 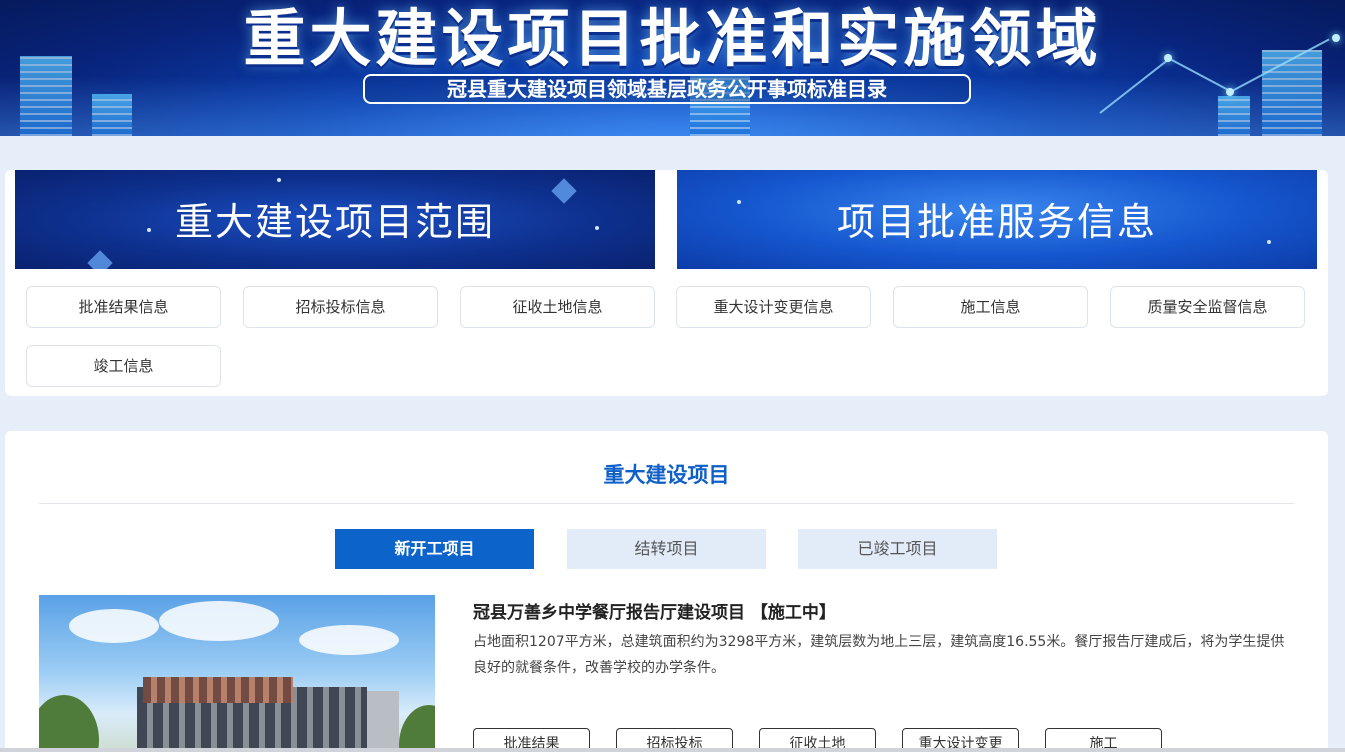 What do you see at coordinates (218, 690) in the screenshot?
I see `building-top` at bounding box center [218, 690].